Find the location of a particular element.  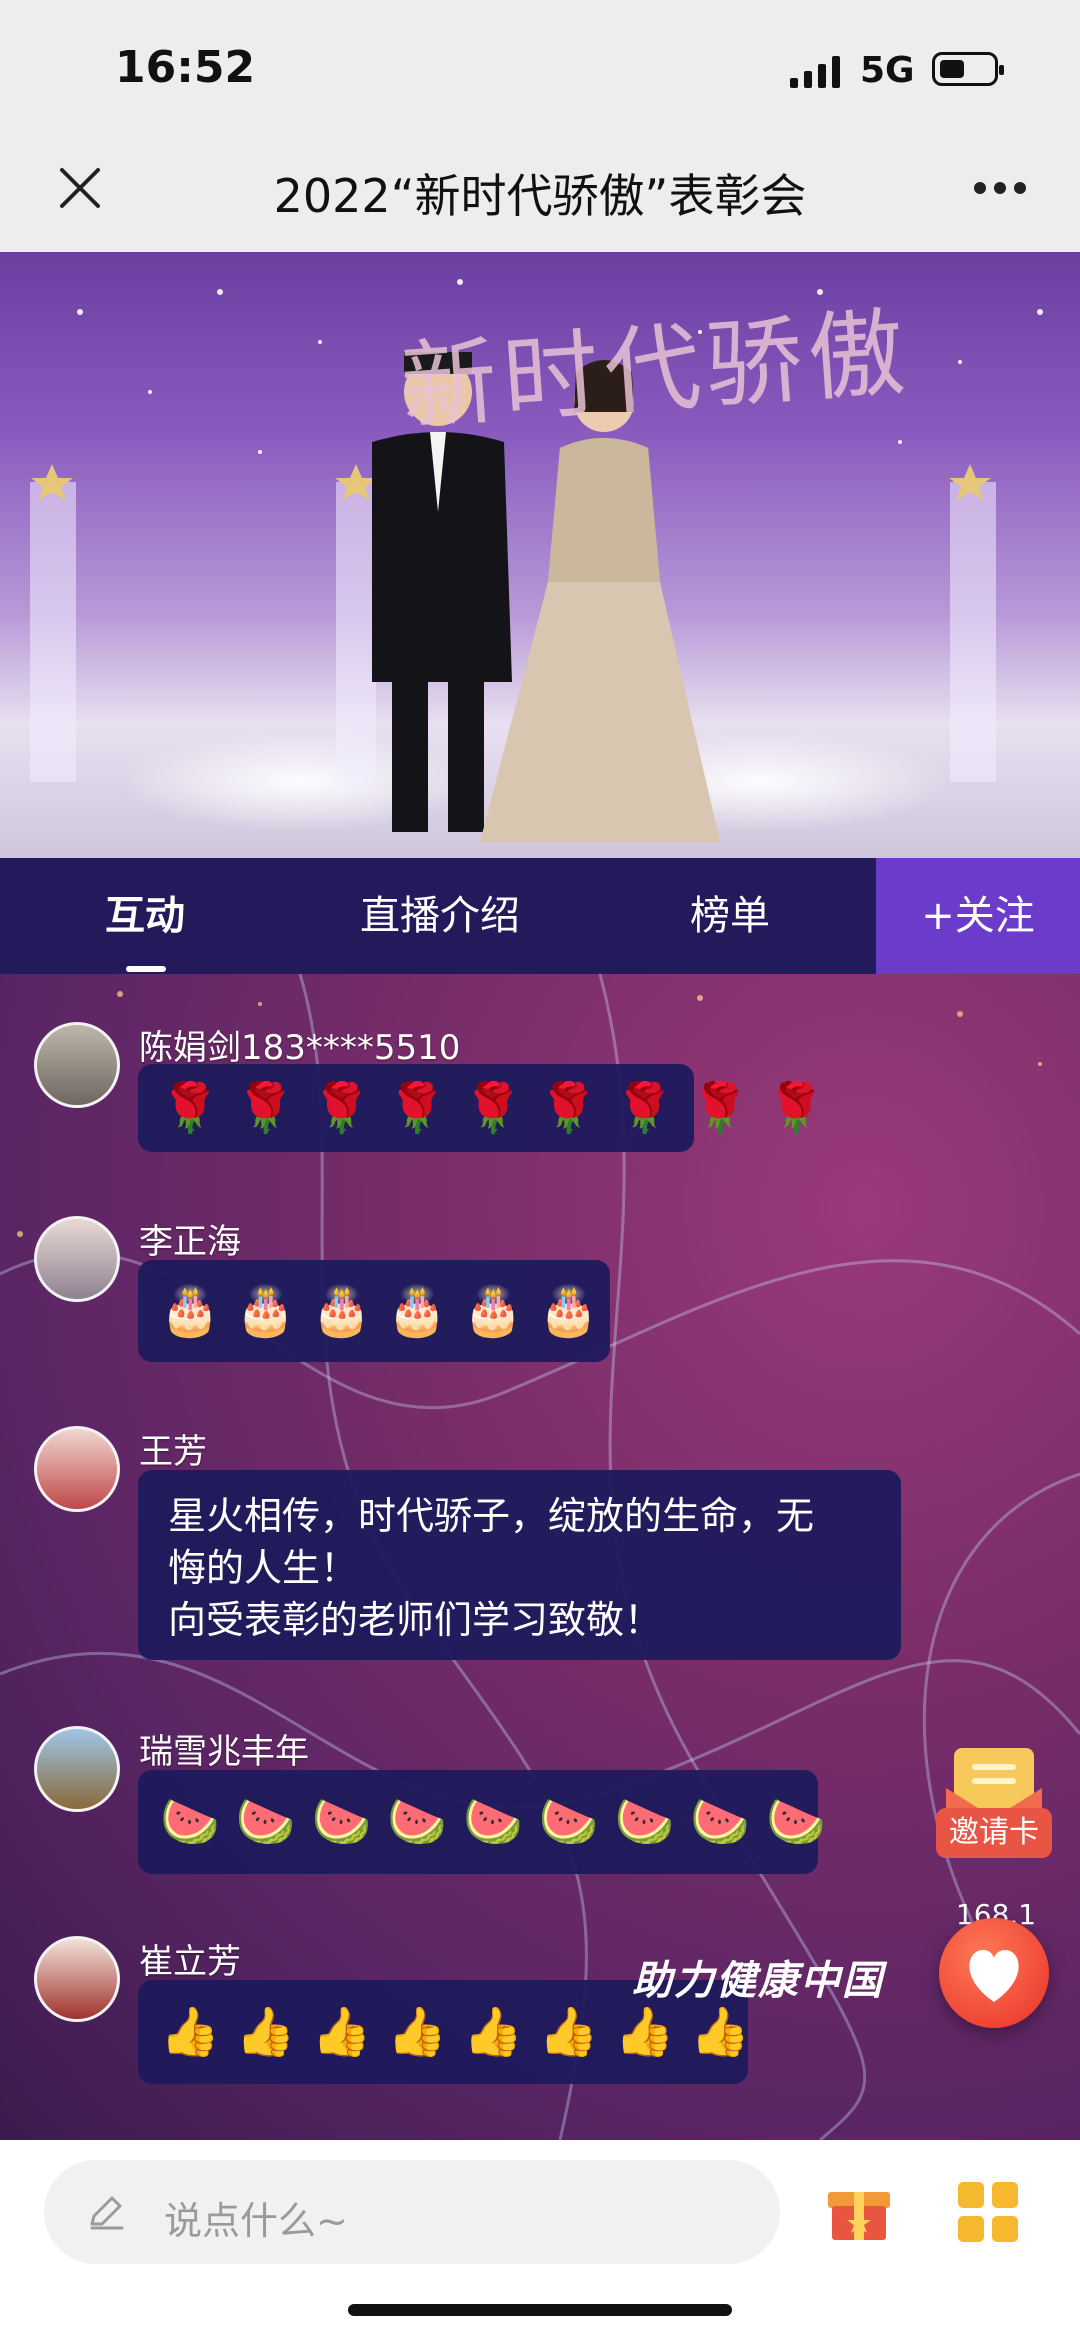

message-text-line: 悔的人生！ is located at coordinates (263, 1568).